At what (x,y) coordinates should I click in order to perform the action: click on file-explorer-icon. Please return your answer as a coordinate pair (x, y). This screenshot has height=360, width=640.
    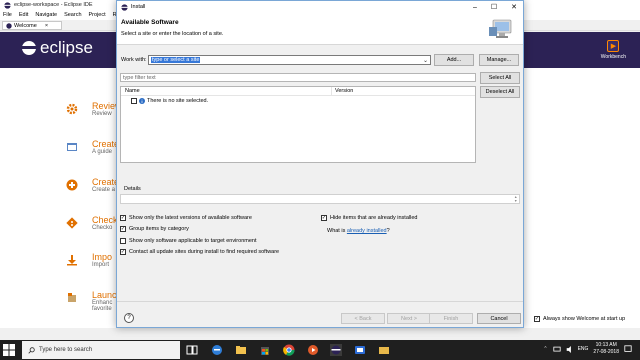
    Looking at the image, I should click on (241, 350).